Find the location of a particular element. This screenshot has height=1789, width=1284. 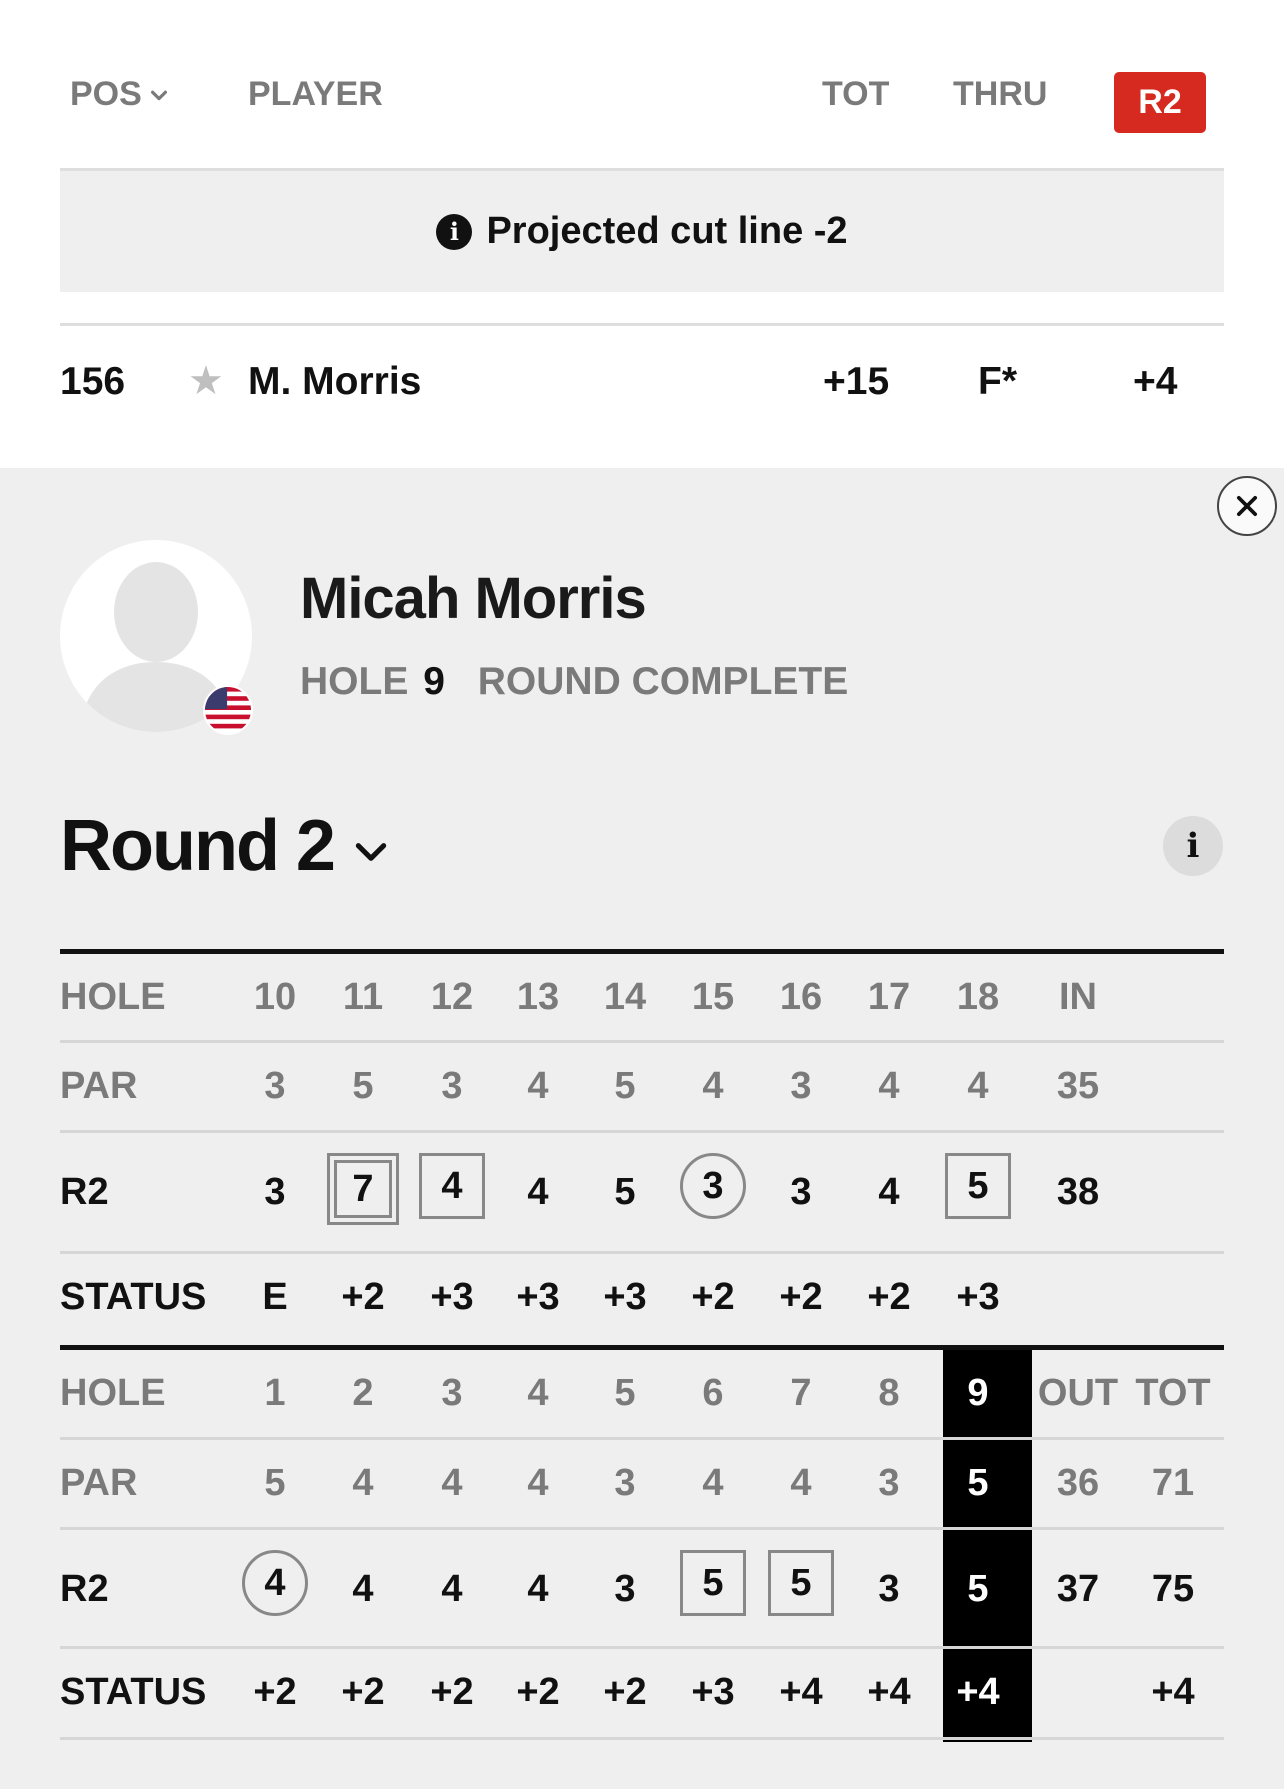

score-cell: 10 is located at coordinates (275, 997).